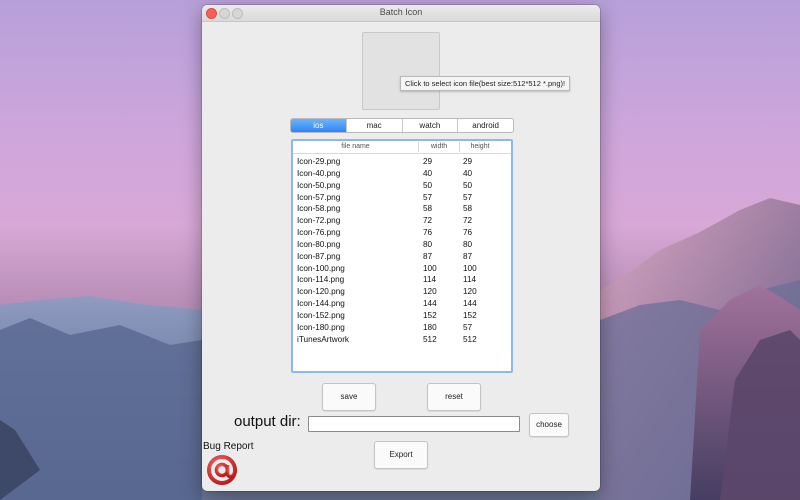  What do you see at coordinates (402, 316) in the screenshot?
I see `table-row: Icon-152.png 152 152` at bounding box center [402, 316].